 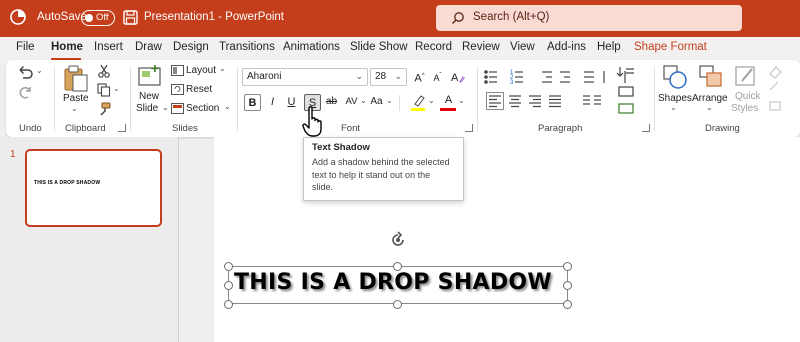 What do you see at coordinates (305, 77) in the screenshot?
I see `font-name-combo: Aharoni ⌄` at bounding box center [305, 77].